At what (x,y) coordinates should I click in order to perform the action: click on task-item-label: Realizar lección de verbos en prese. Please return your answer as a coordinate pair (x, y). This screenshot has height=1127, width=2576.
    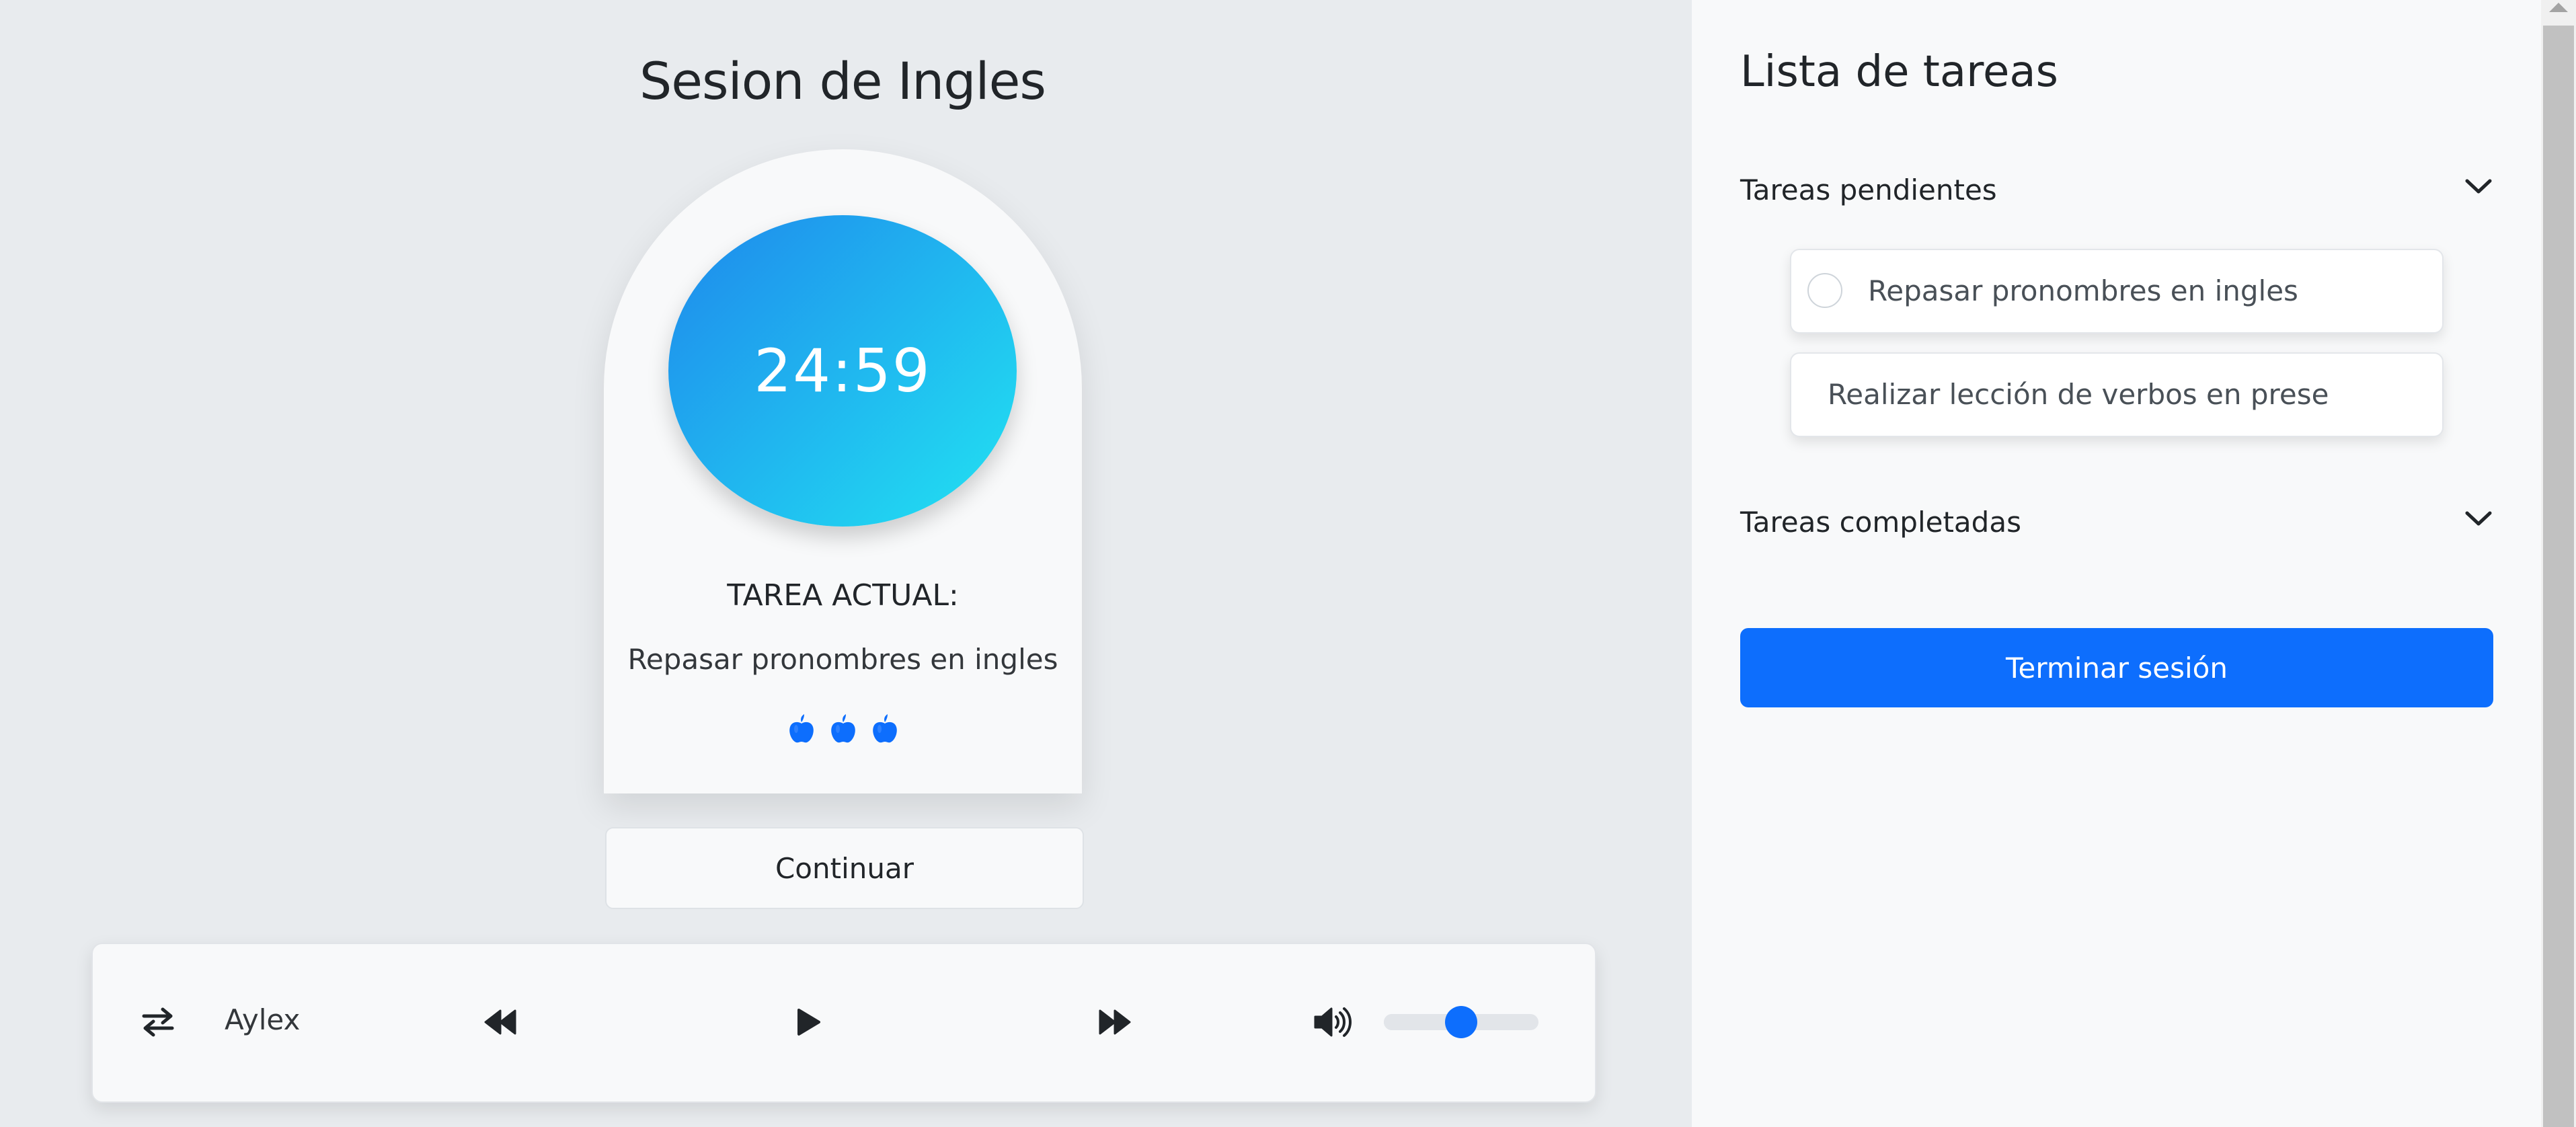
    Looking at the image, I should click on (2079, 394).